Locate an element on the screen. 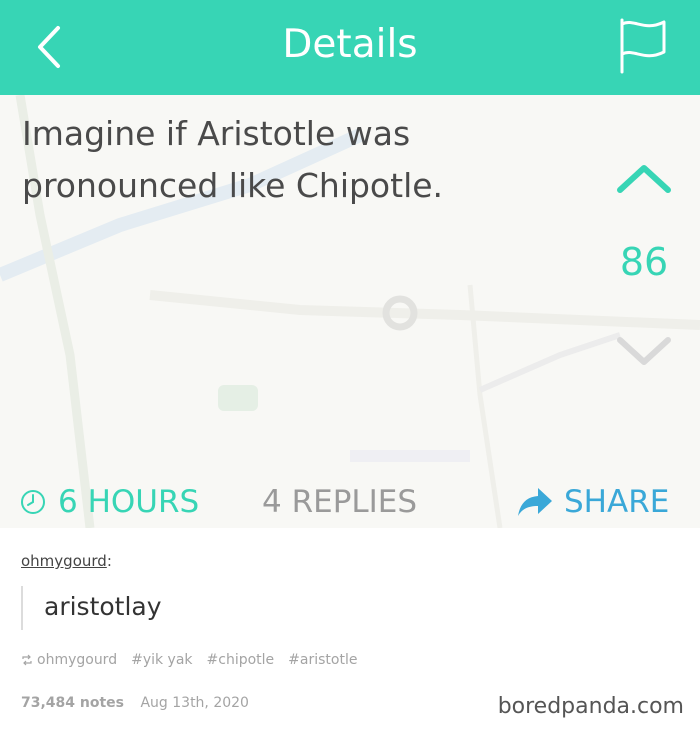  author-suffix: : is located at coordinates (109, 561).